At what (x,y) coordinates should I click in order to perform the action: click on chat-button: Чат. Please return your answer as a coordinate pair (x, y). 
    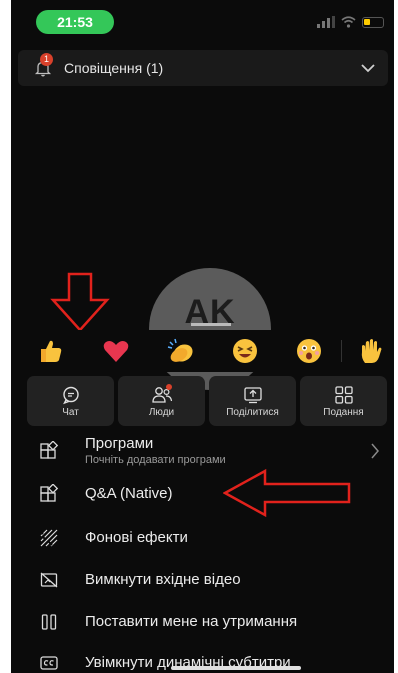
    Looking at the image, I should click on (70, 401).